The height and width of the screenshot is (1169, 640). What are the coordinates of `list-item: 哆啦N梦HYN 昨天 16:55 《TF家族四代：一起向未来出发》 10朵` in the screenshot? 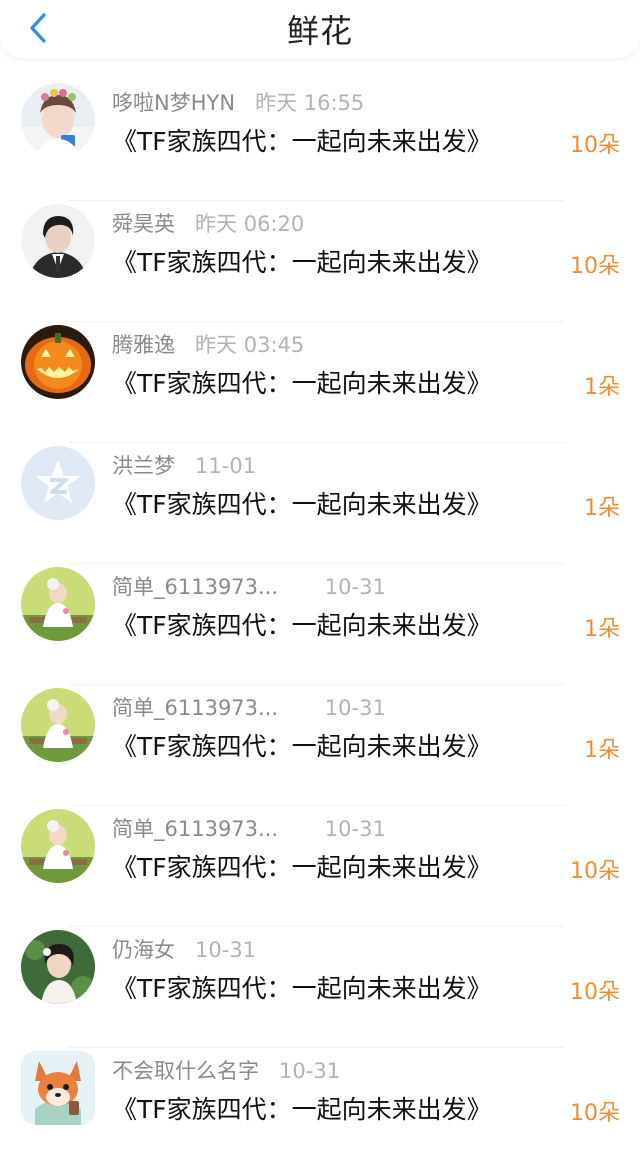 It's located at (320, 140).